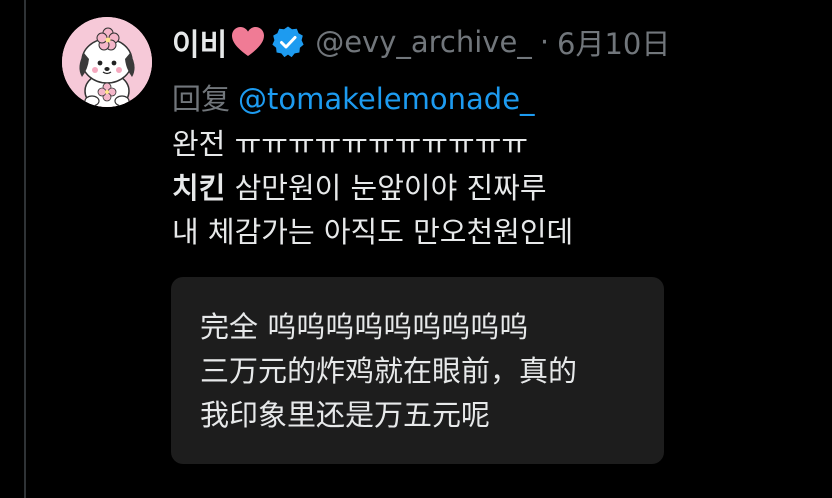 Image resolution: width=832 pixels, height=498 pixels. Describe the element at coordinates (345, 415) in the screenshot. I see `translation-line: 我印象里还是万五元呢` at that location.